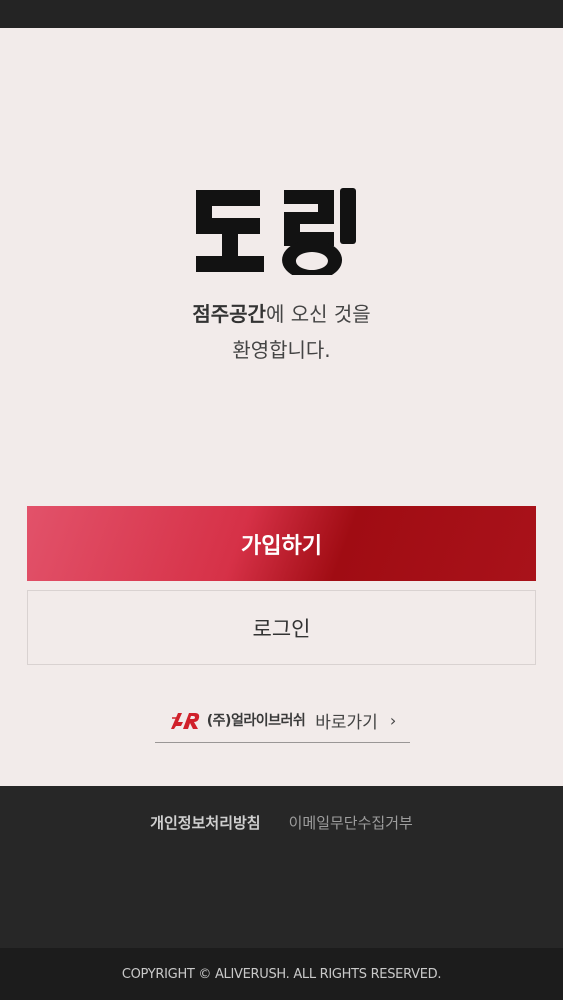  Describe the element at coordinates (276, 231) in the screenshot. I see `brand-logo` at that location.